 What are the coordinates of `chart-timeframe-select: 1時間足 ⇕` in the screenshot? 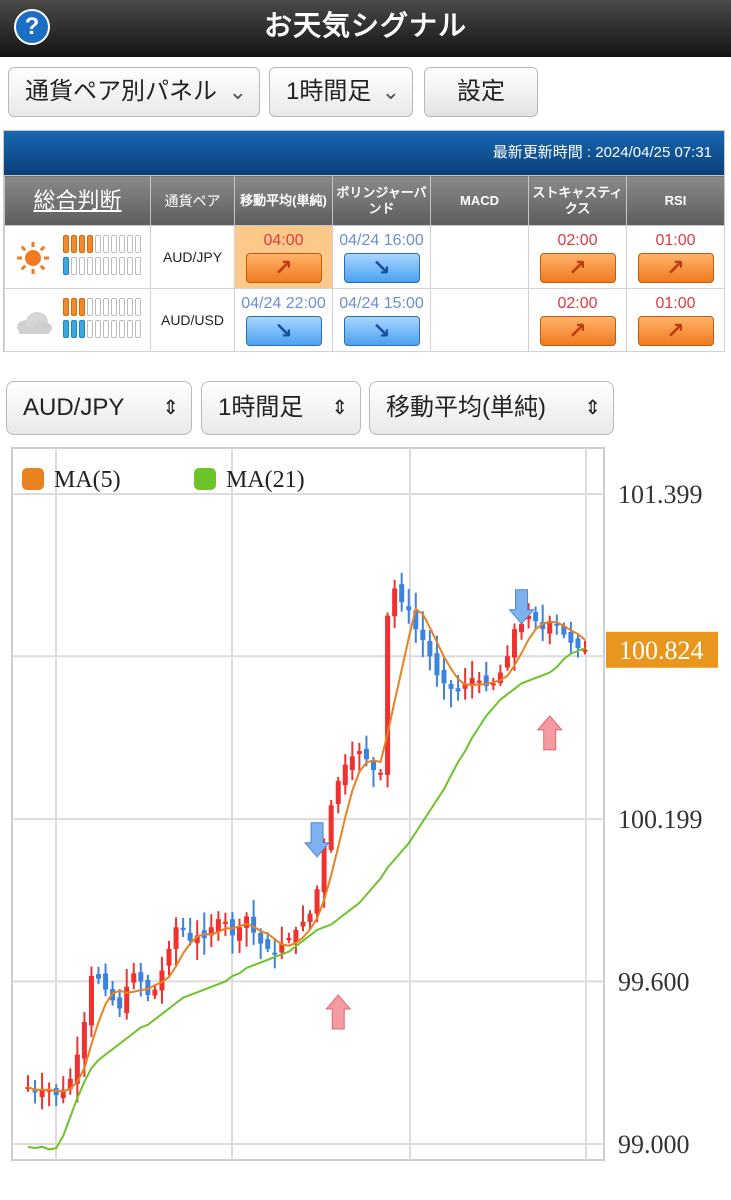 It's located at (281, 408).